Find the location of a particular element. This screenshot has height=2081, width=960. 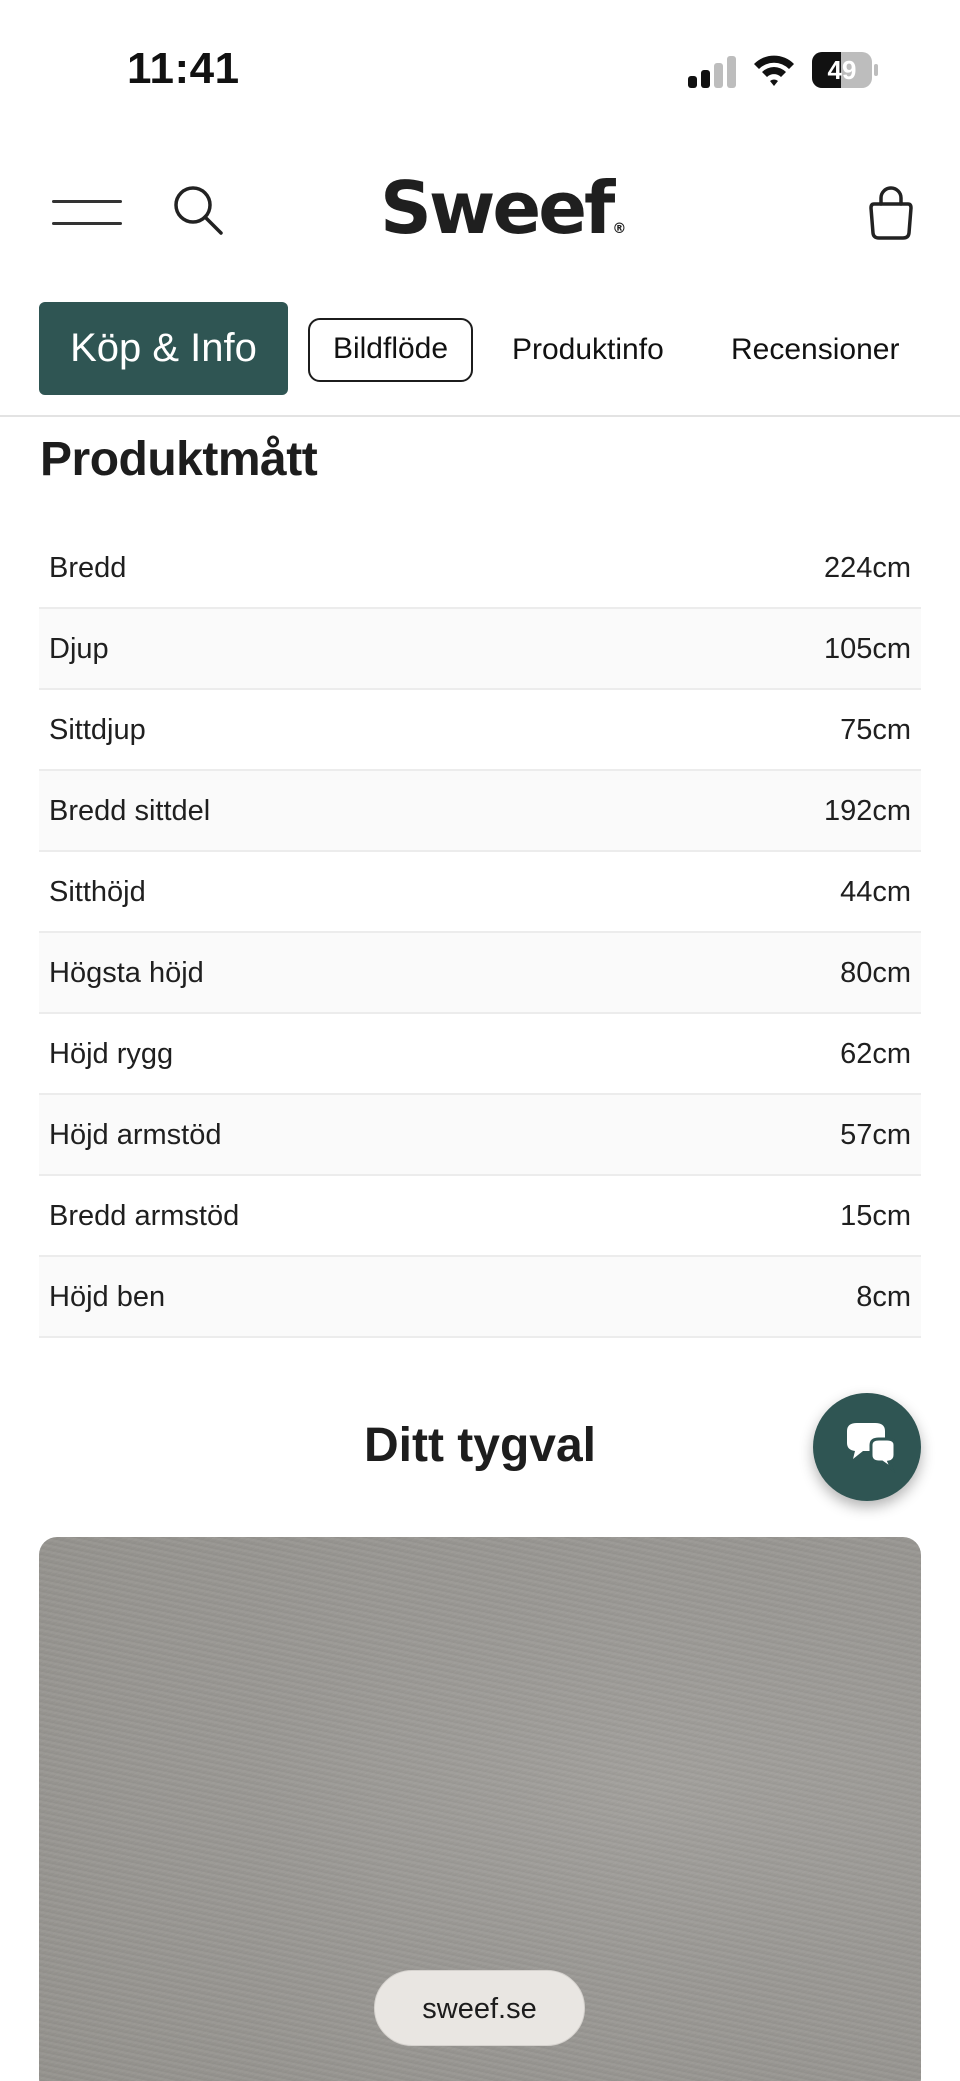

dimension-label: Höjd ben is located at coordinates (107, 1297).